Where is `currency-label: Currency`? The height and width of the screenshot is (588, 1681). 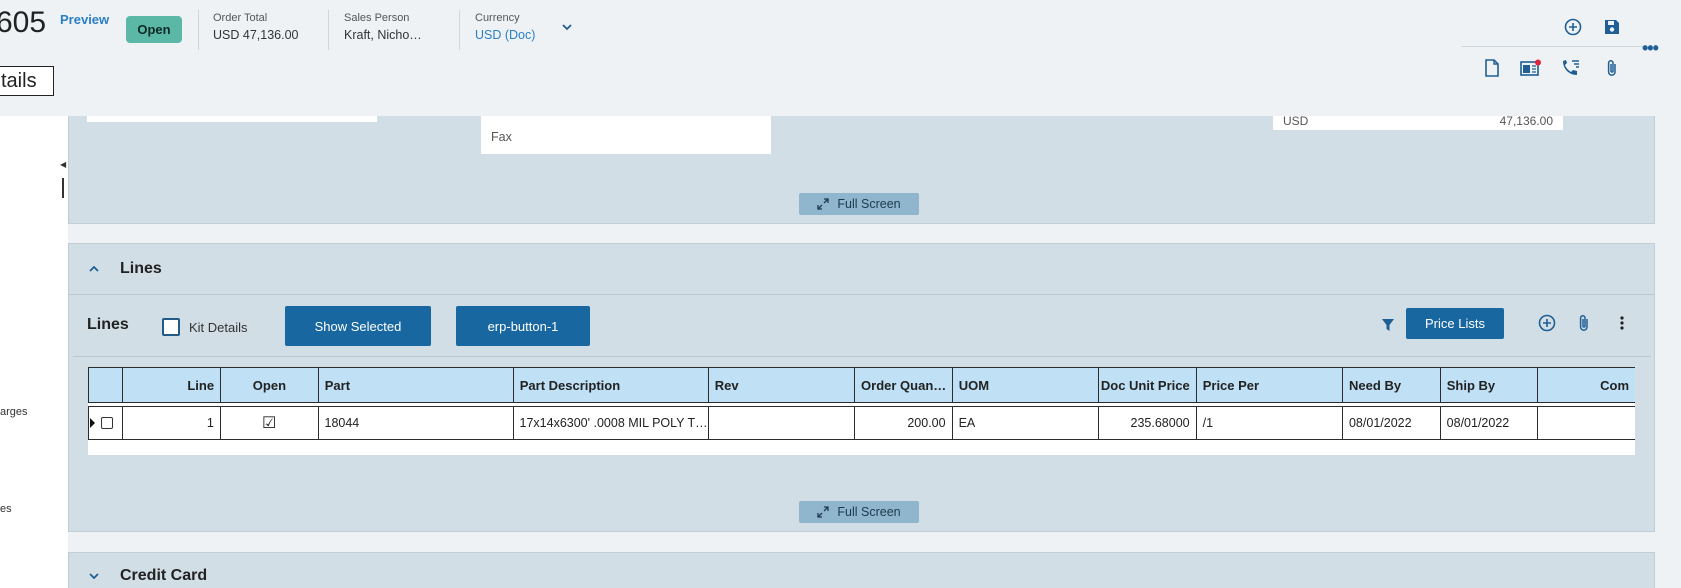
currency-label: Currency is located at coordinates (497, 18).